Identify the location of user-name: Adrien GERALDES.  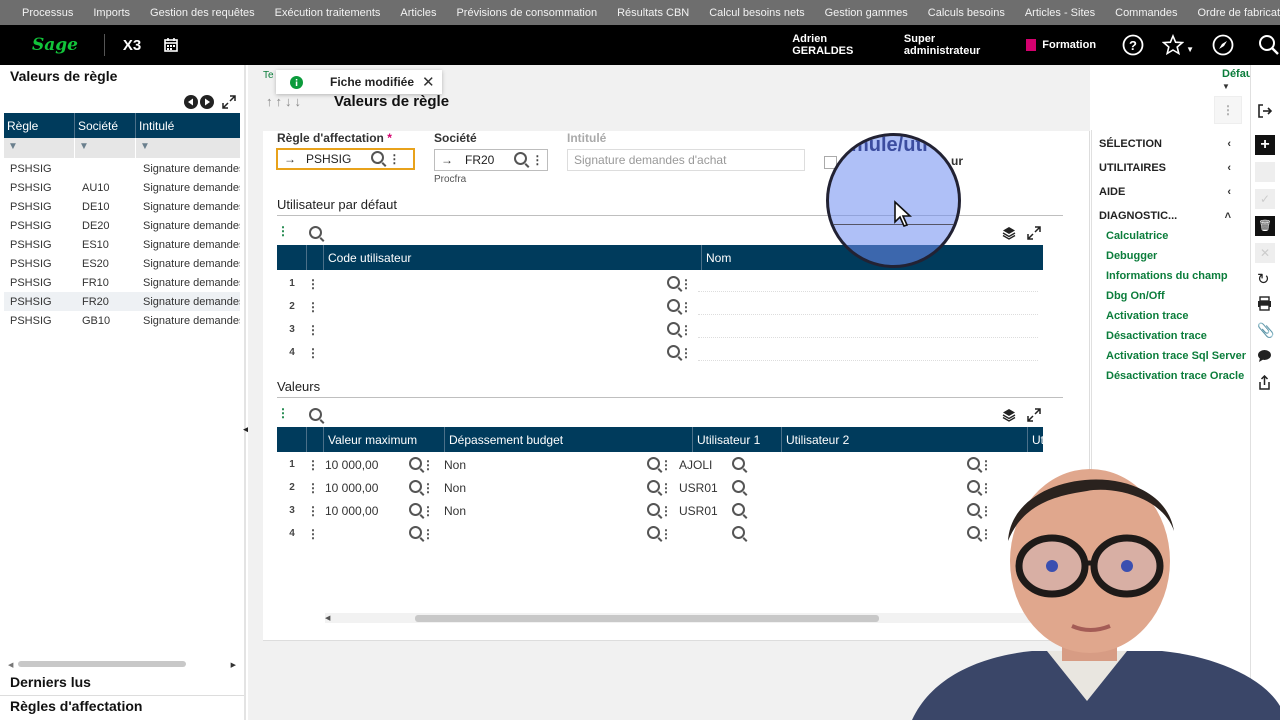
(835, 45).